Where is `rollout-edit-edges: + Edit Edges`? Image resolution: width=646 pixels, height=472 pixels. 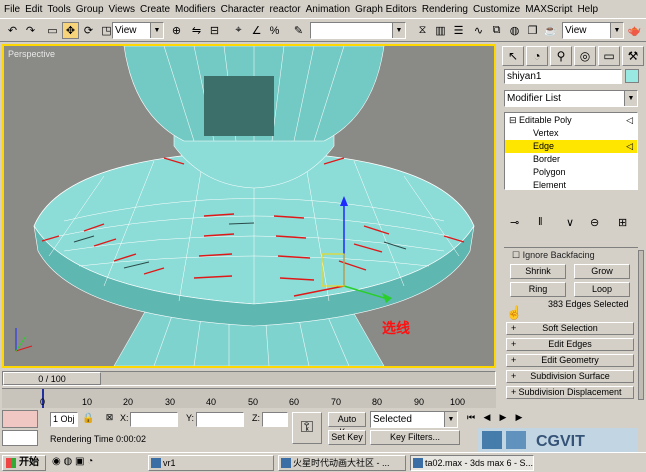 rollout-edit-edges: + Edit Edges is located at coordinates (570, 344).